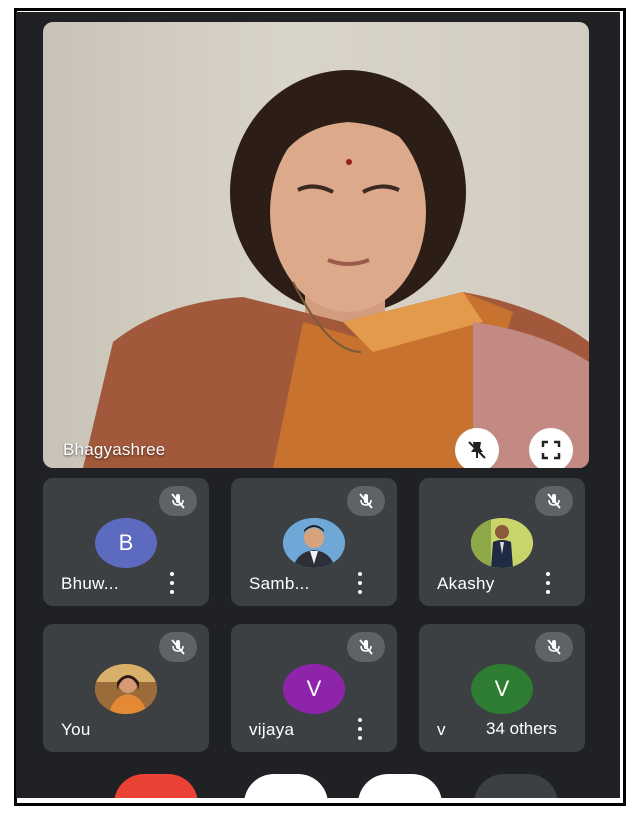 The image size is (640, 820). I want to click on avatar-initial: B, so click(126, 542).